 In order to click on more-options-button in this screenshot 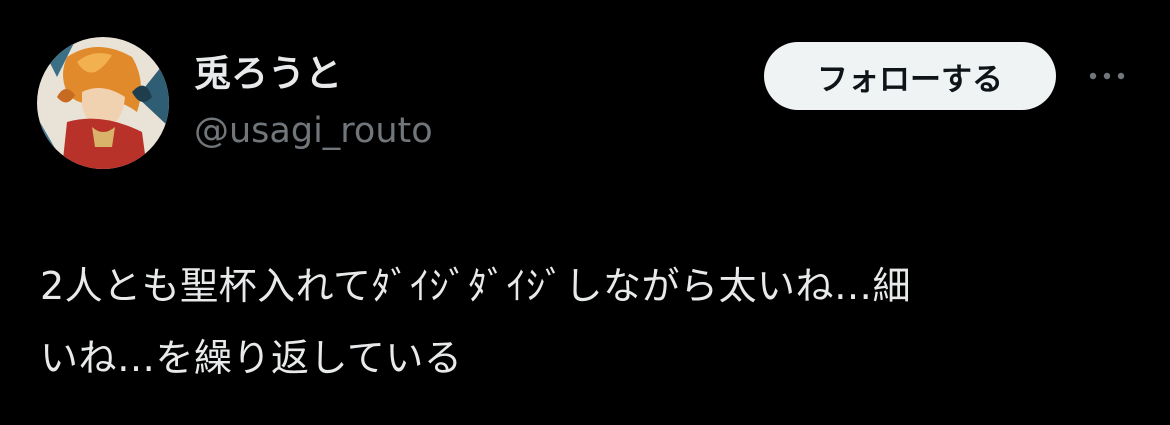, I will do `click(1107, 76)`.